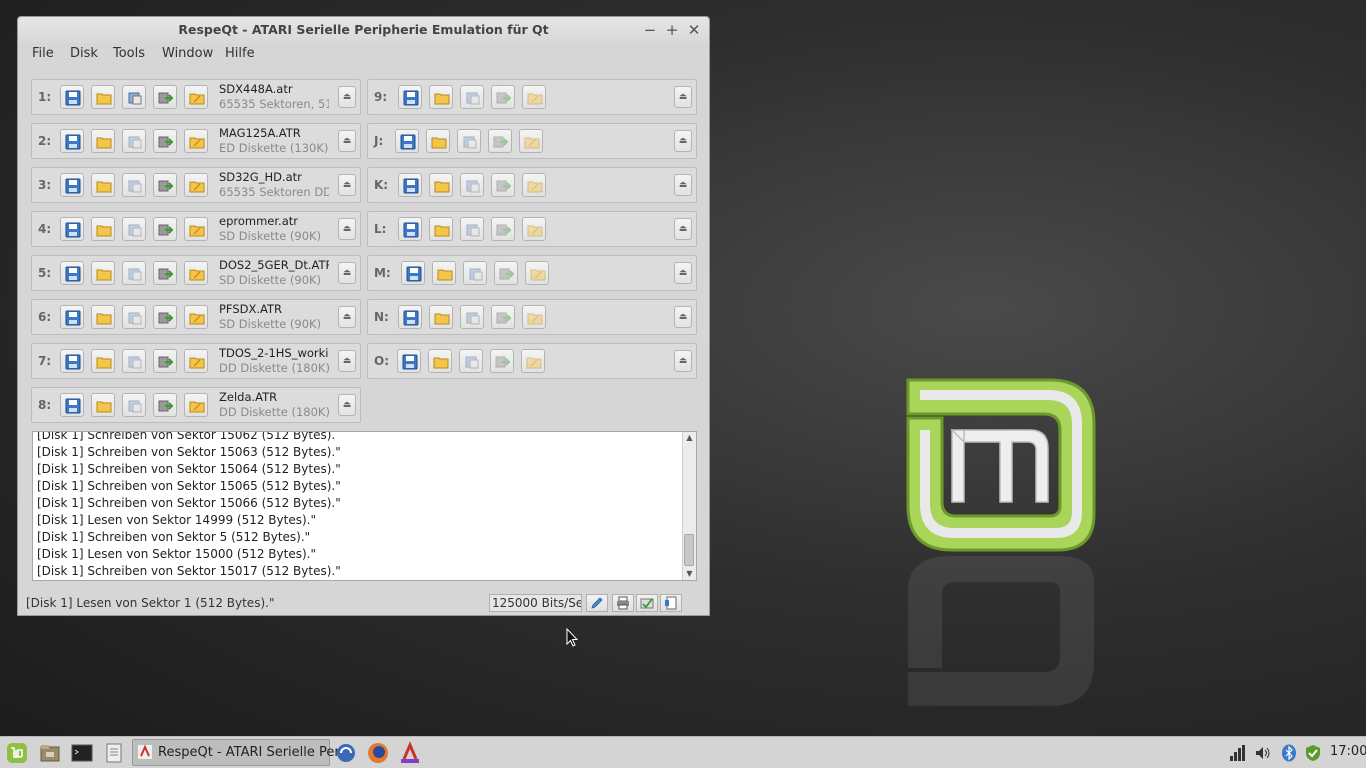 This screenshot has height=768, width=1366. I want to click on scroll-up-icon: ▲, so click(689, 438).